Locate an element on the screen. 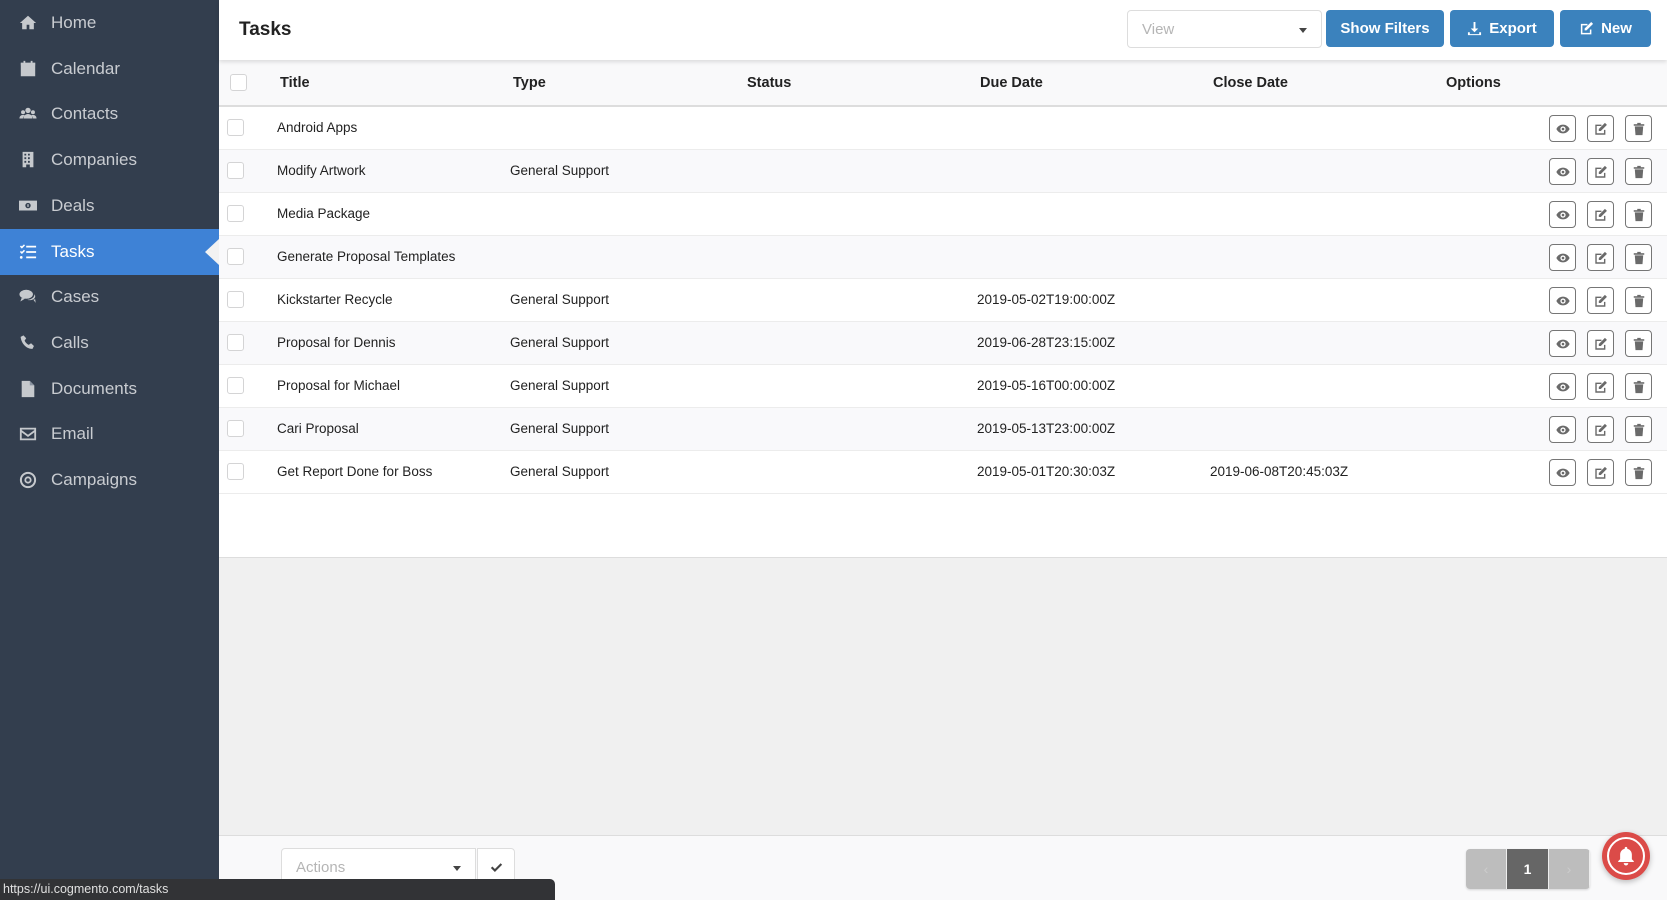 This screenshot has width=1667, height=900. sidebar-item-deals: Deals is located at coordinates (109, 206).